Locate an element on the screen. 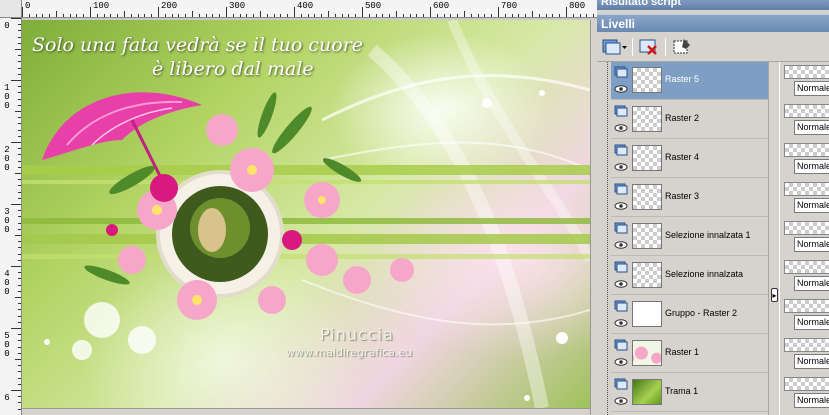 The width and height of the screenshot is (829, 415). artwork-url: www.maidiregrafica.eu is located at coordinates (349, 352).